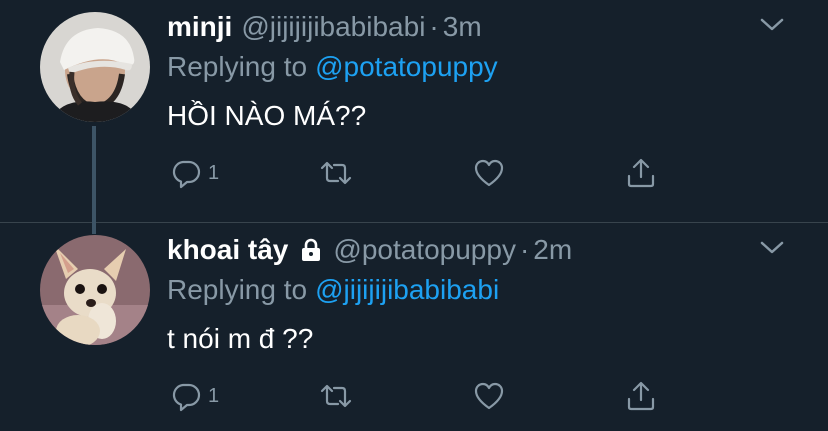 This screenshot has width=828, height=431. Describe the element at coordinates (199, 27) in the screenshot. I see `display-name: minji` at that location.